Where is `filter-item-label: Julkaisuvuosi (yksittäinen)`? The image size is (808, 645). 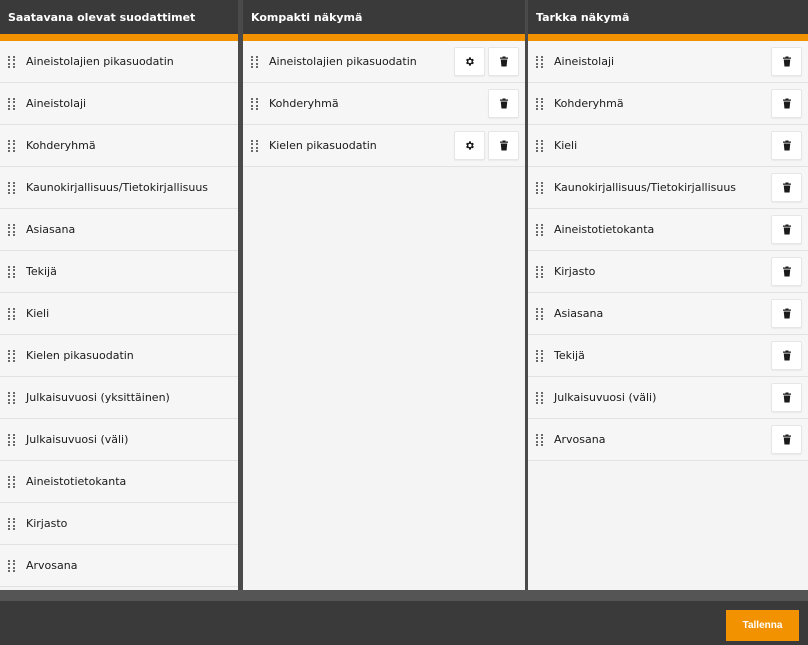
filter-item-label: Julkaisuvuosi (yksittäinen) is located at coordinates (98, 397).